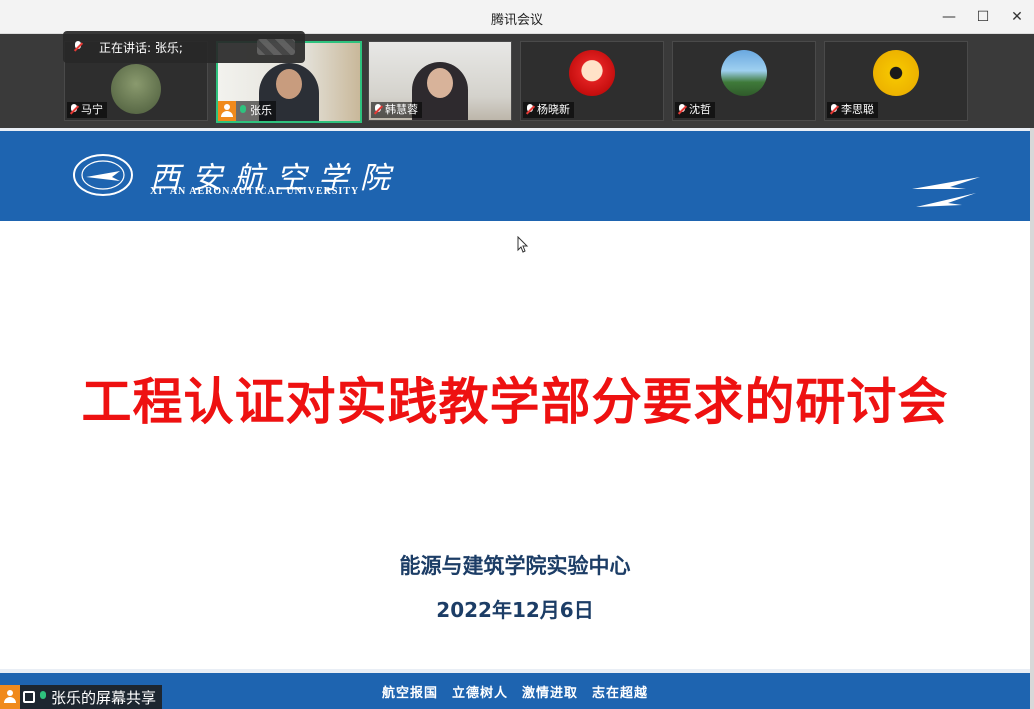  I want to click on participant-name: 张乐, so click(261, 110).